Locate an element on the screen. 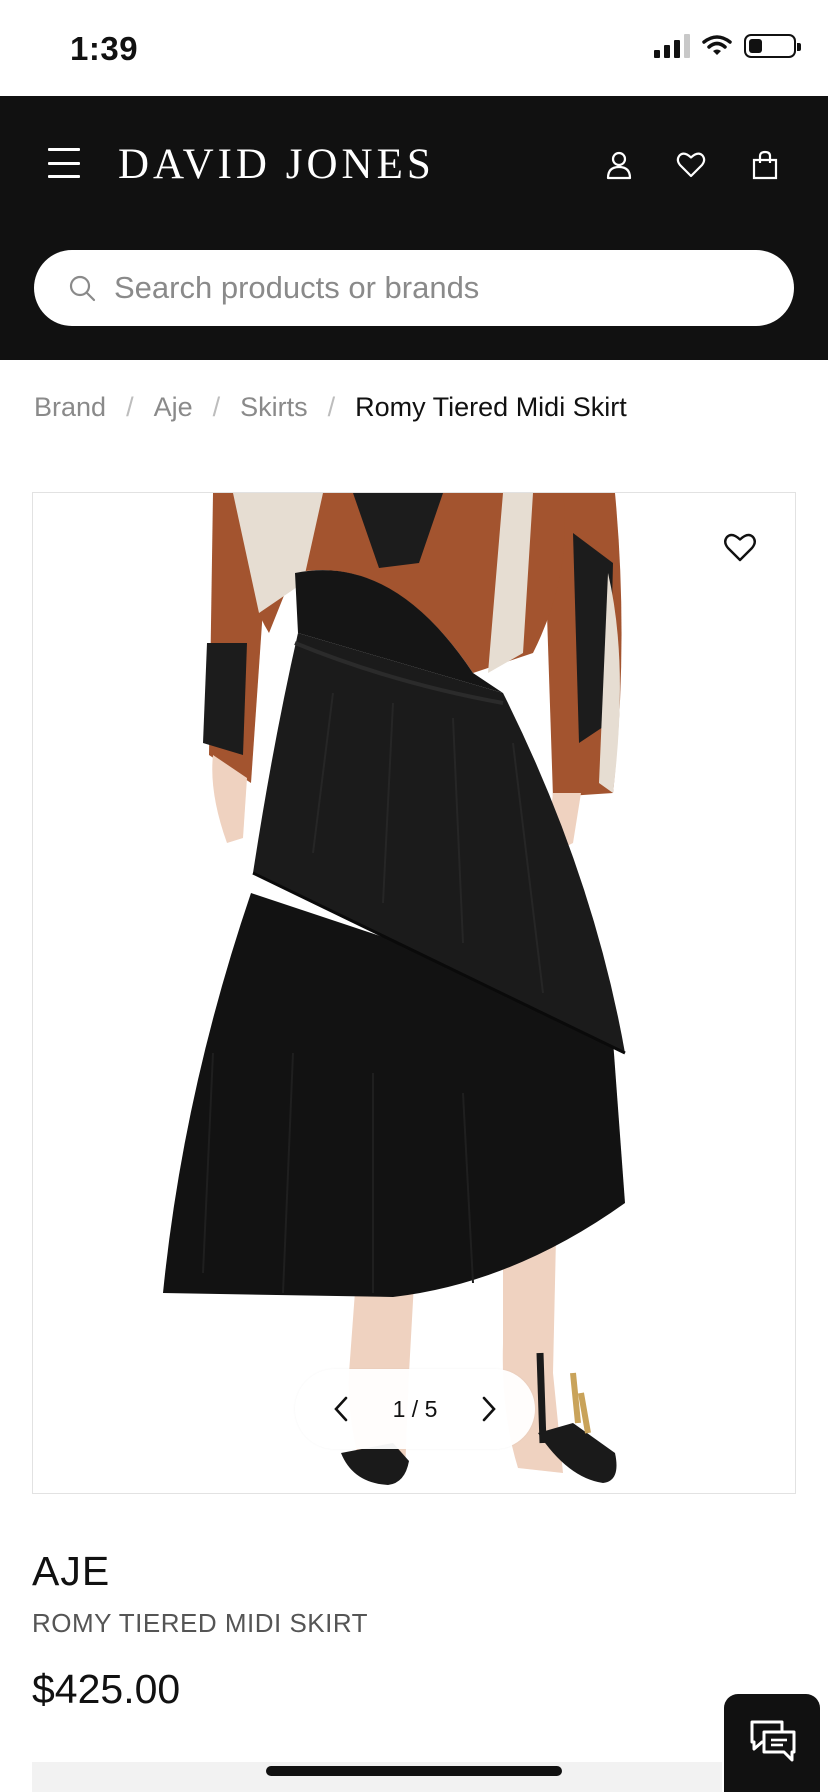 The height and width of the screenshot is (1792, 828). next-image-button is located at coordinates (489, 1409).